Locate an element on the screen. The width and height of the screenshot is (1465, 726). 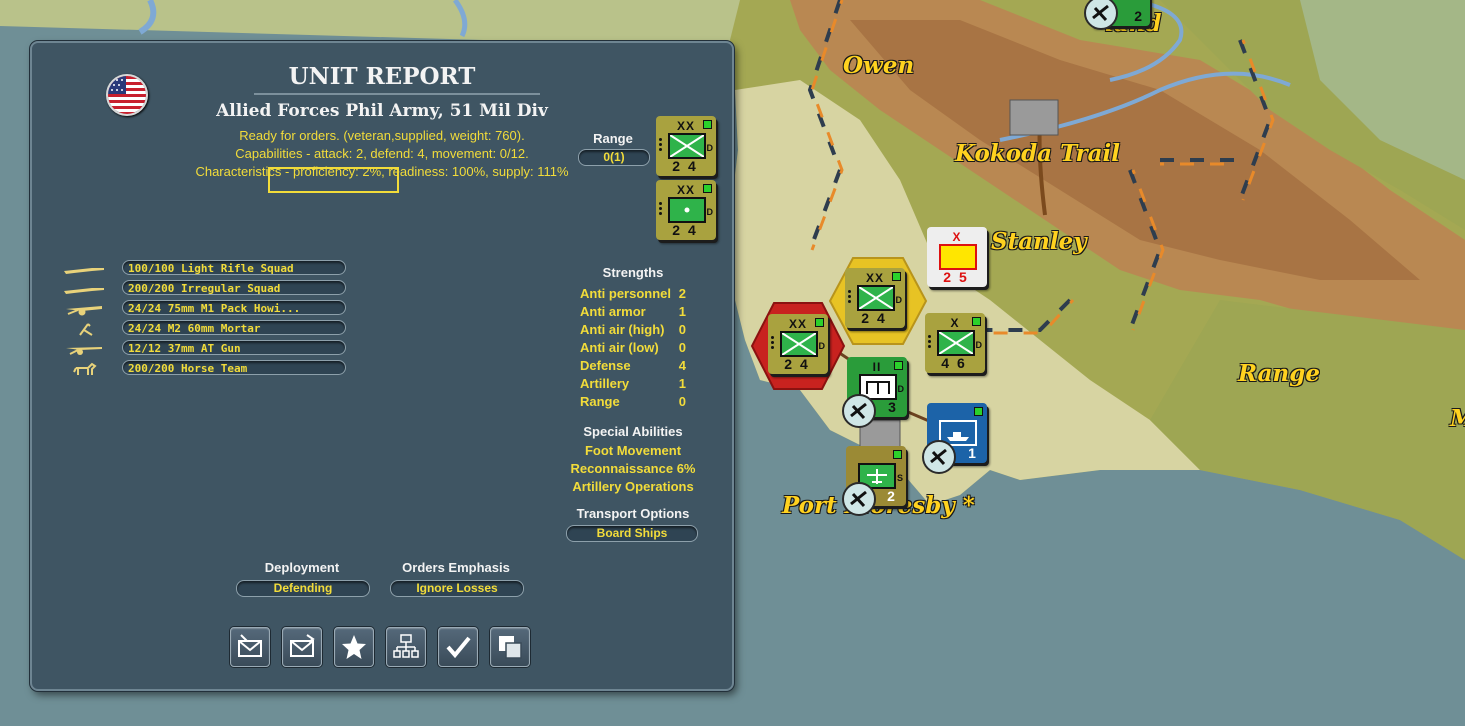
title-divider is located at coordinates (397, 94).